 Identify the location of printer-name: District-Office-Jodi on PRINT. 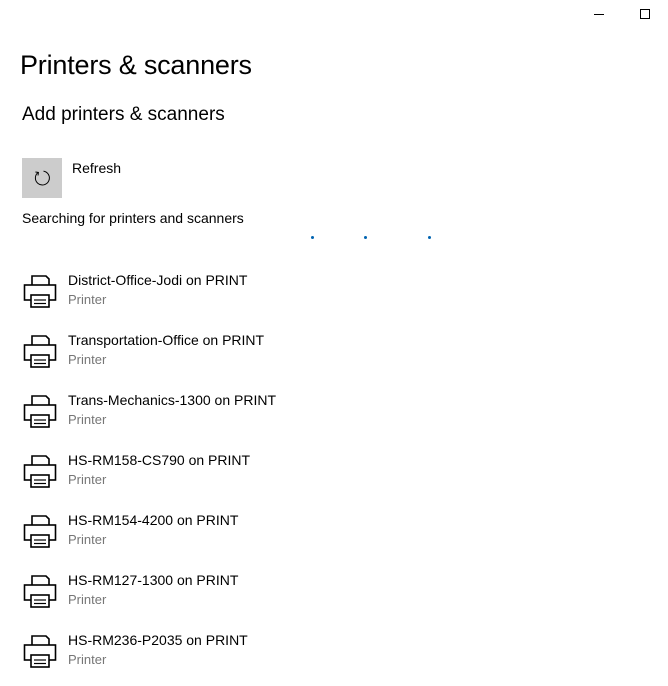
(158, 280).